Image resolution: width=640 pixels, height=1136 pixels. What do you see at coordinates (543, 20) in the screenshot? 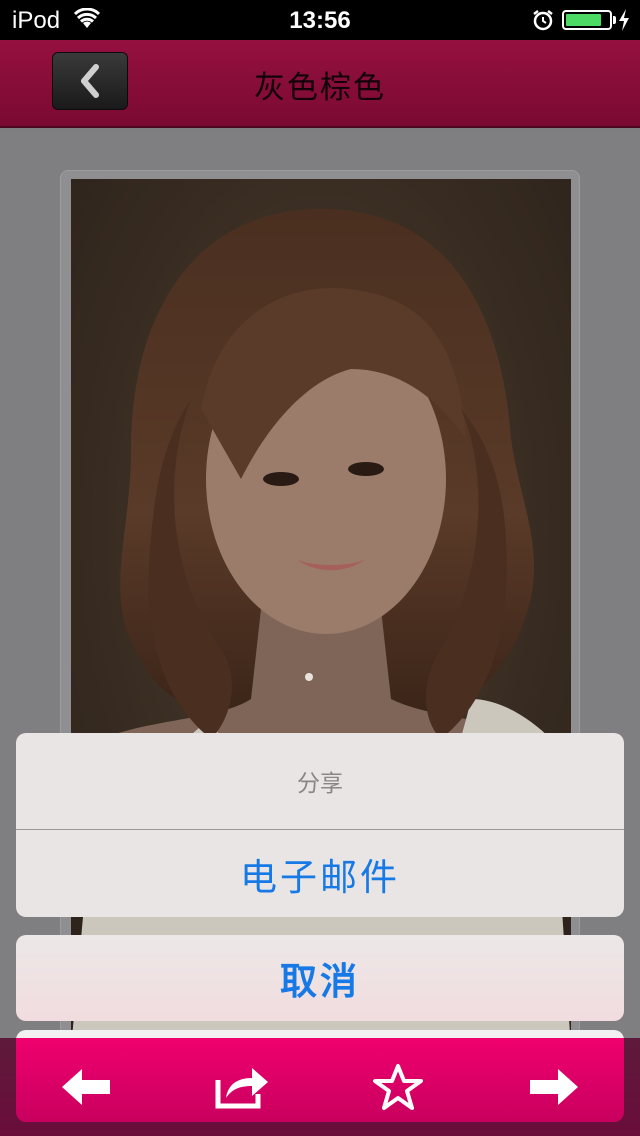
I see `alarm-icon` at bounding box center [543, 20].